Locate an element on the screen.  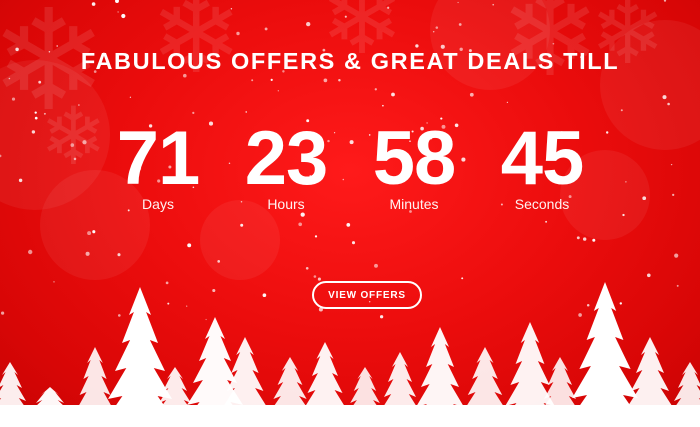
minutes-value: 58 is located at coordinates (414, 158).